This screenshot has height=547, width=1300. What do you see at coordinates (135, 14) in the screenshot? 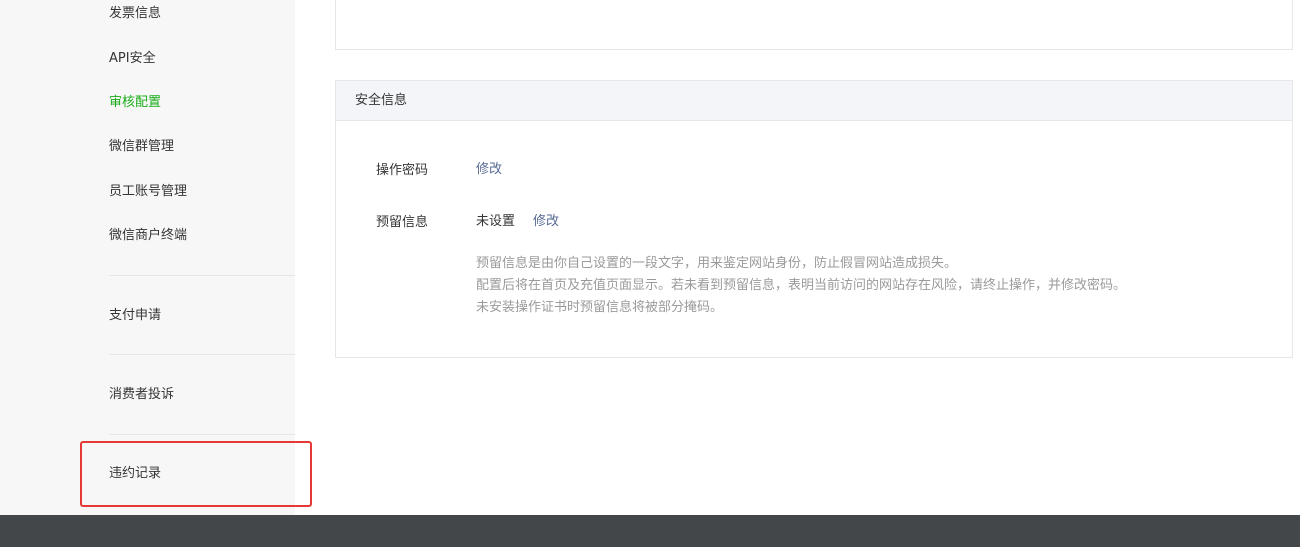
I see `sidebar-item-invoice-info: 发票信息` at bounding box center [135, 14].